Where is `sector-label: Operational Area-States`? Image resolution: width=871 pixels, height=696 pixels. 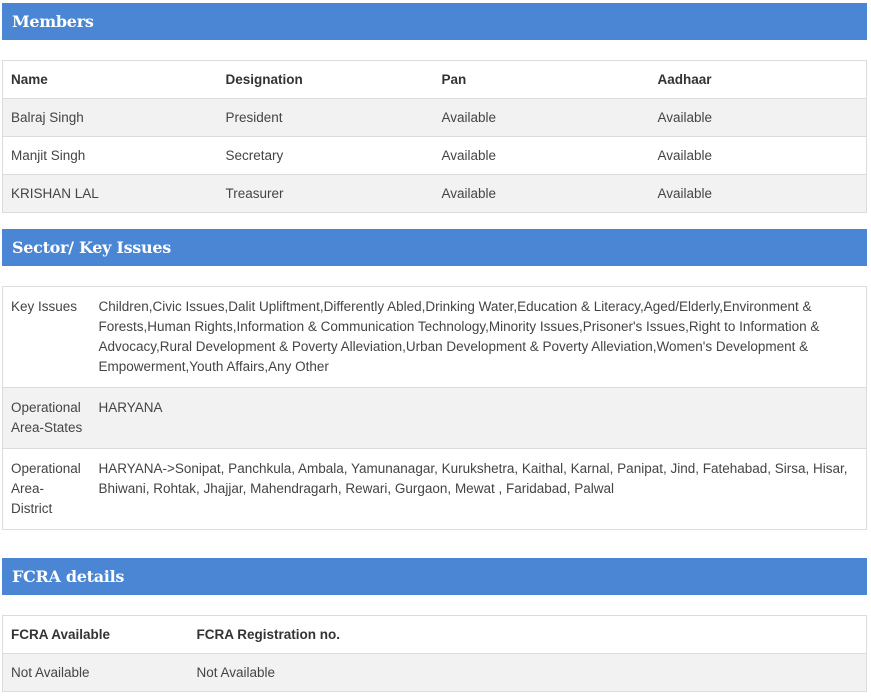 sector-label: Operational Area-States is located at coordinates (46, 418).